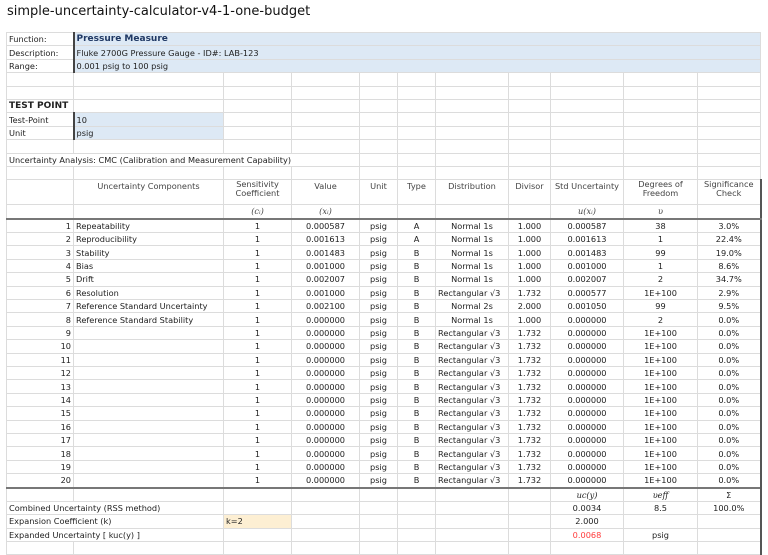 The width and height of the screenshot is (768, 555). Describe the element at coordinates (325, 252) in the screenshot. I see `value-cell: 0.001483` at that location.